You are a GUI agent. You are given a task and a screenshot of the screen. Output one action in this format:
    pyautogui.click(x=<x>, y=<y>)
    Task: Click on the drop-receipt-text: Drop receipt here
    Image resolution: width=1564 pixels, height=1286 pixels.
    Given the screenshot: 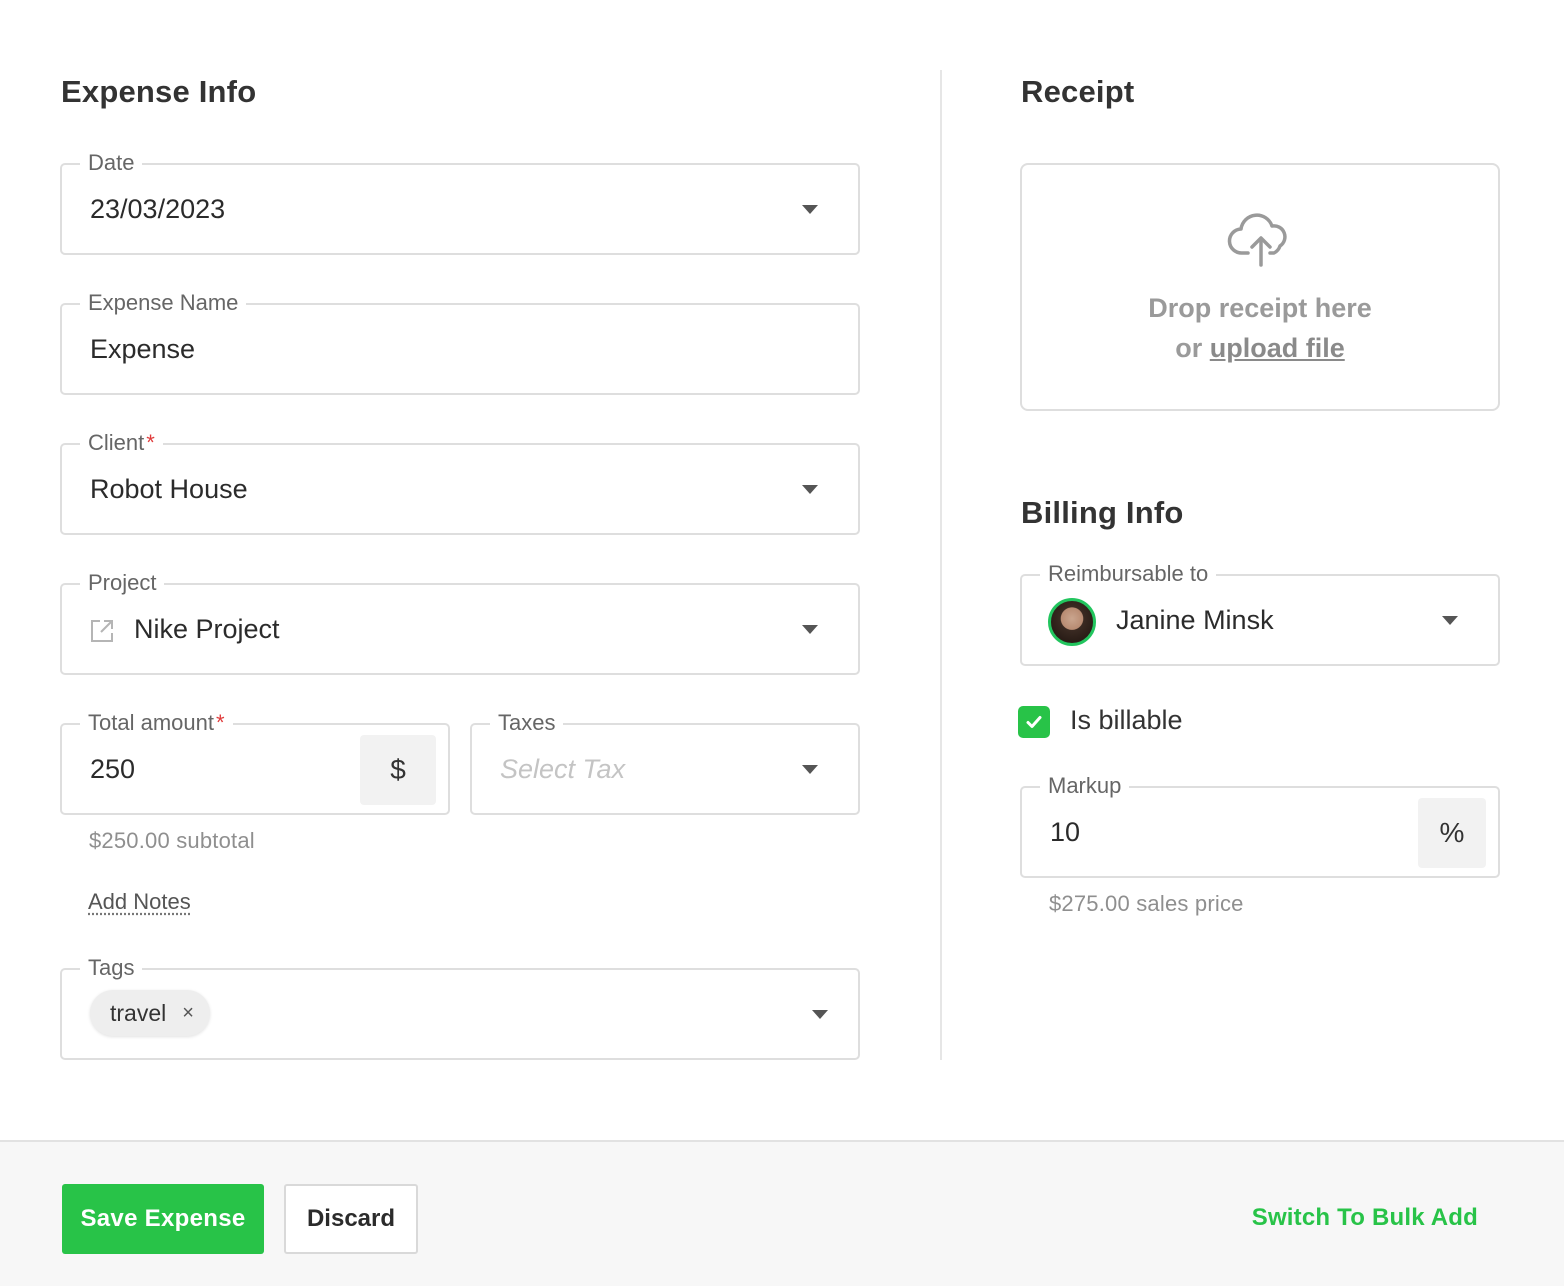 What is the action you would take?
    pyautogui.click(x=1260, y=308)
    